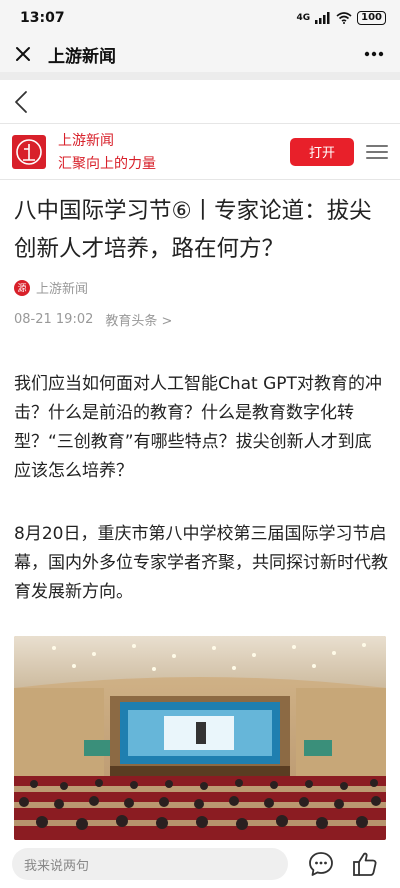 The image size is (400, 888). I want to click on chevron-left-icon, so click(26, 102).